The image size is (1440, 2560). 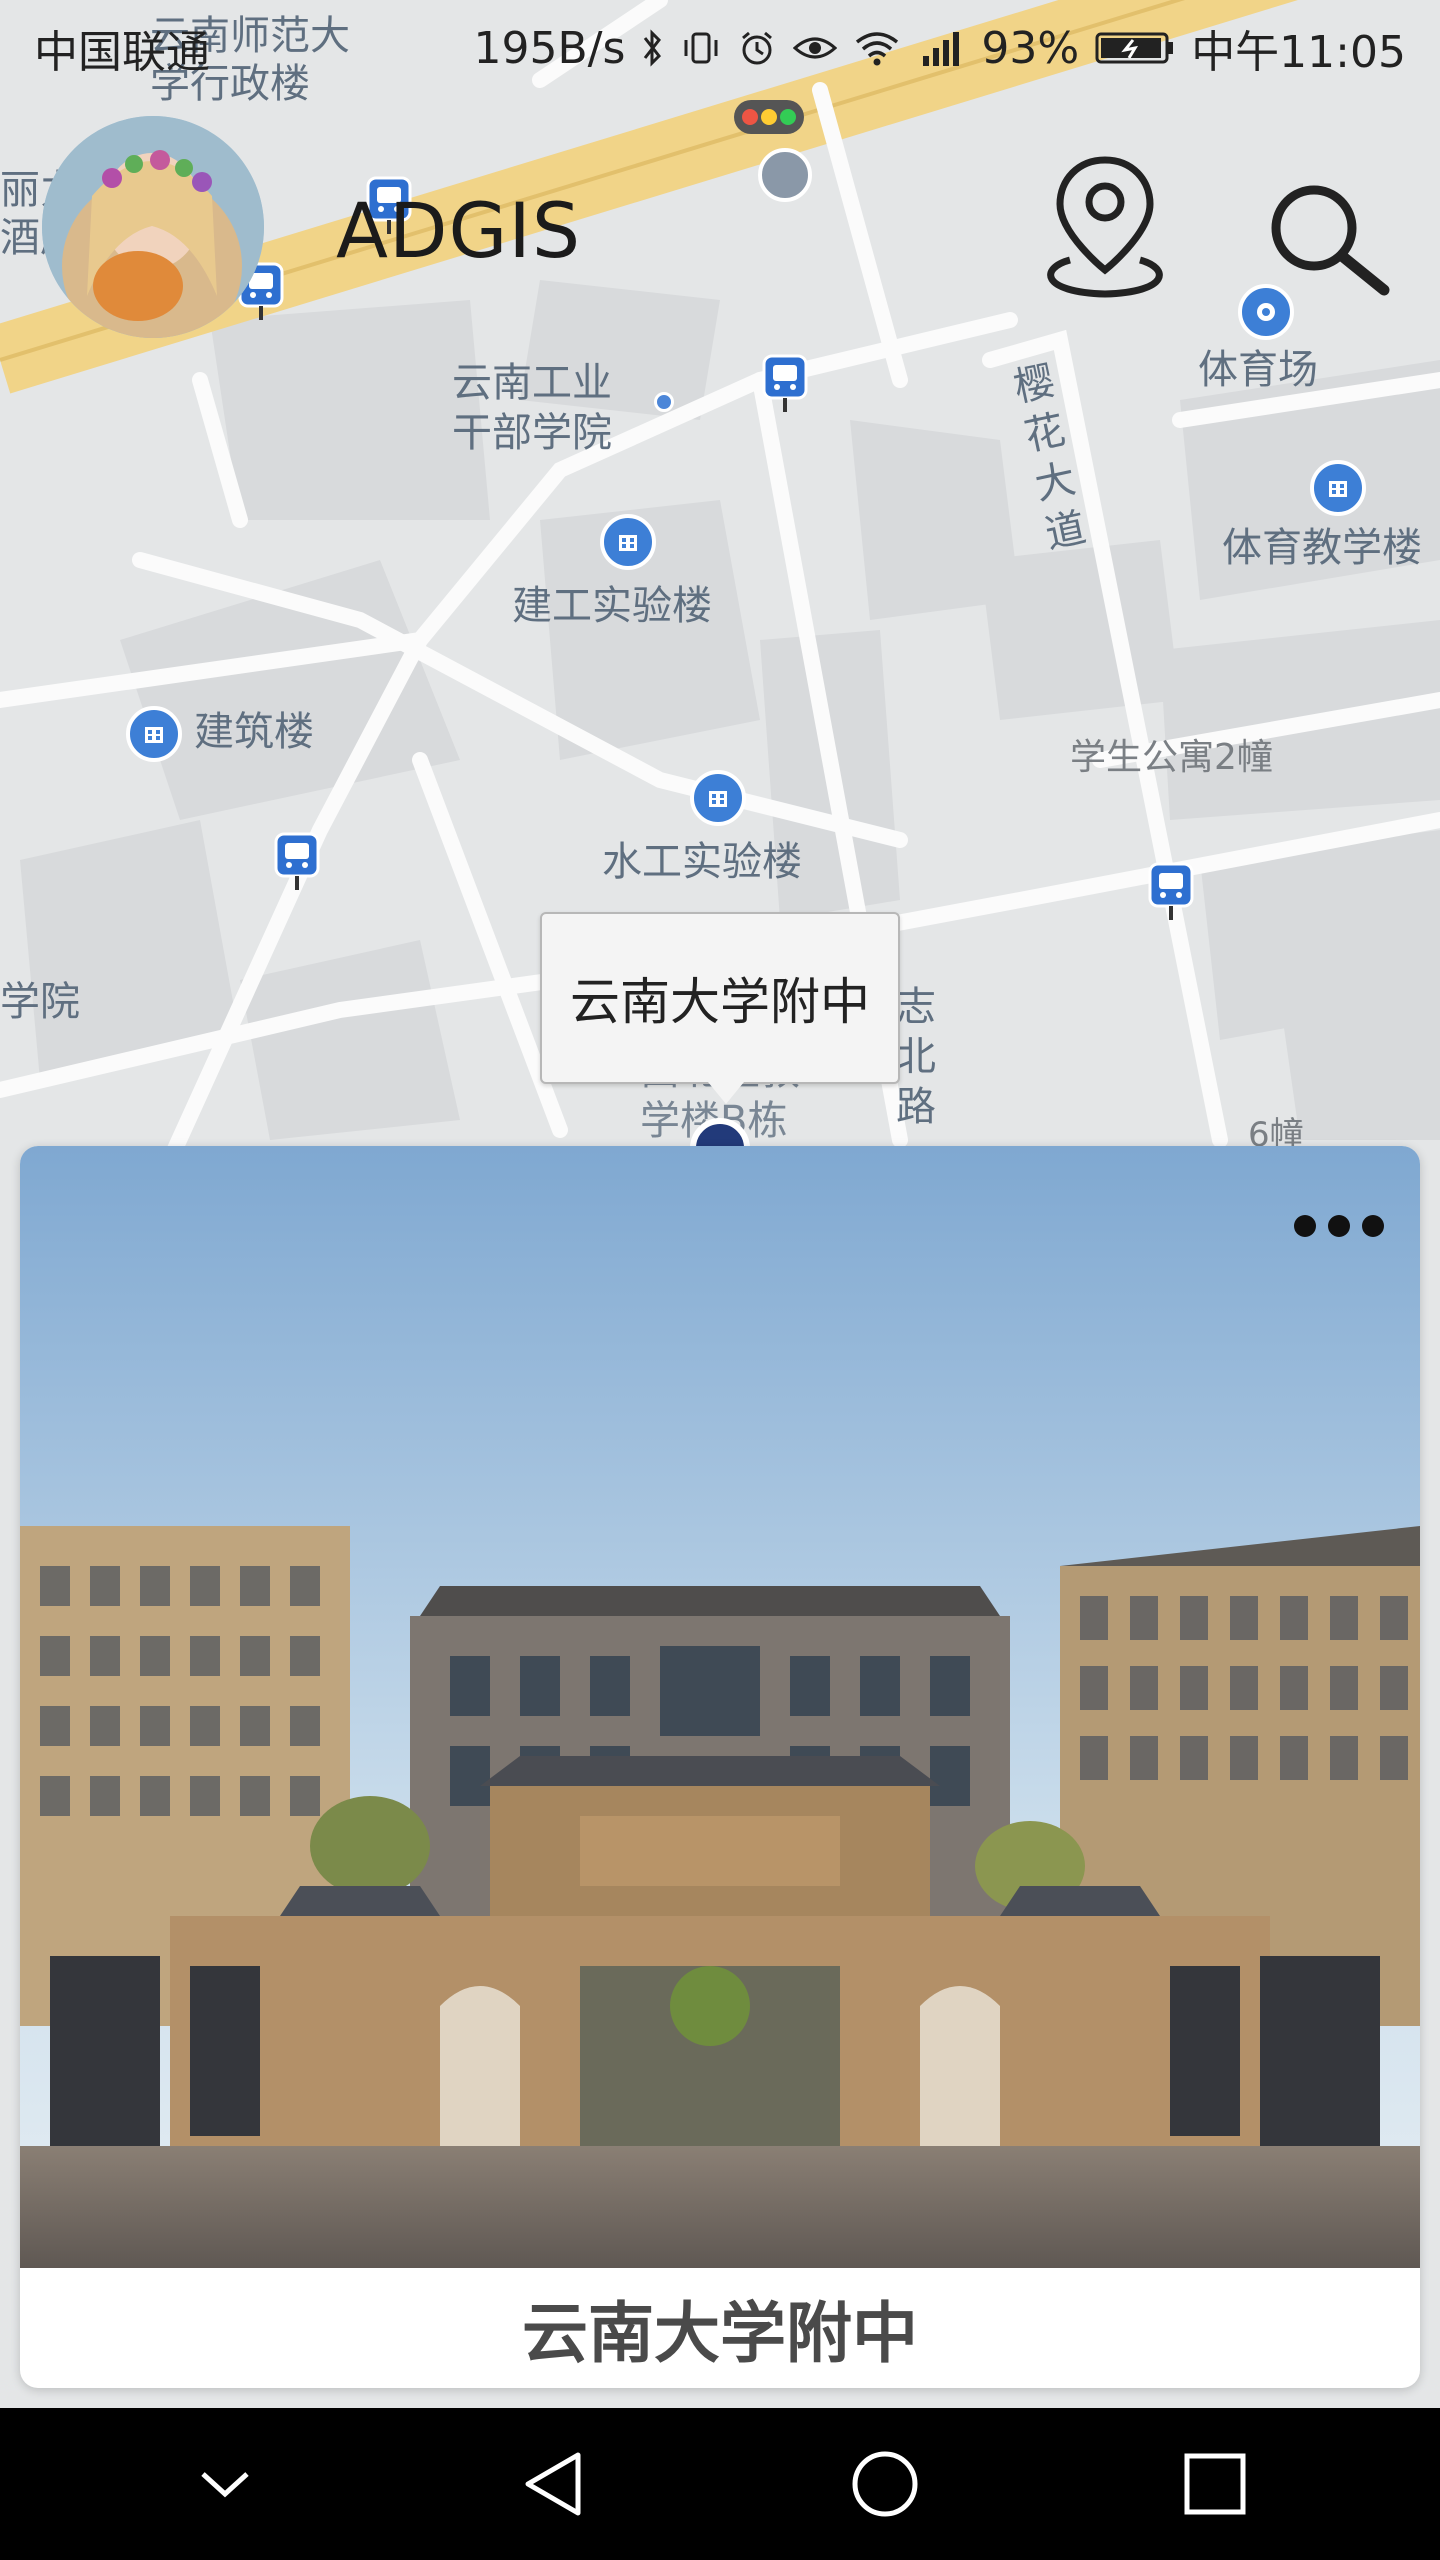 I want to click on navigation-bar, so click(x=720, y=2484).